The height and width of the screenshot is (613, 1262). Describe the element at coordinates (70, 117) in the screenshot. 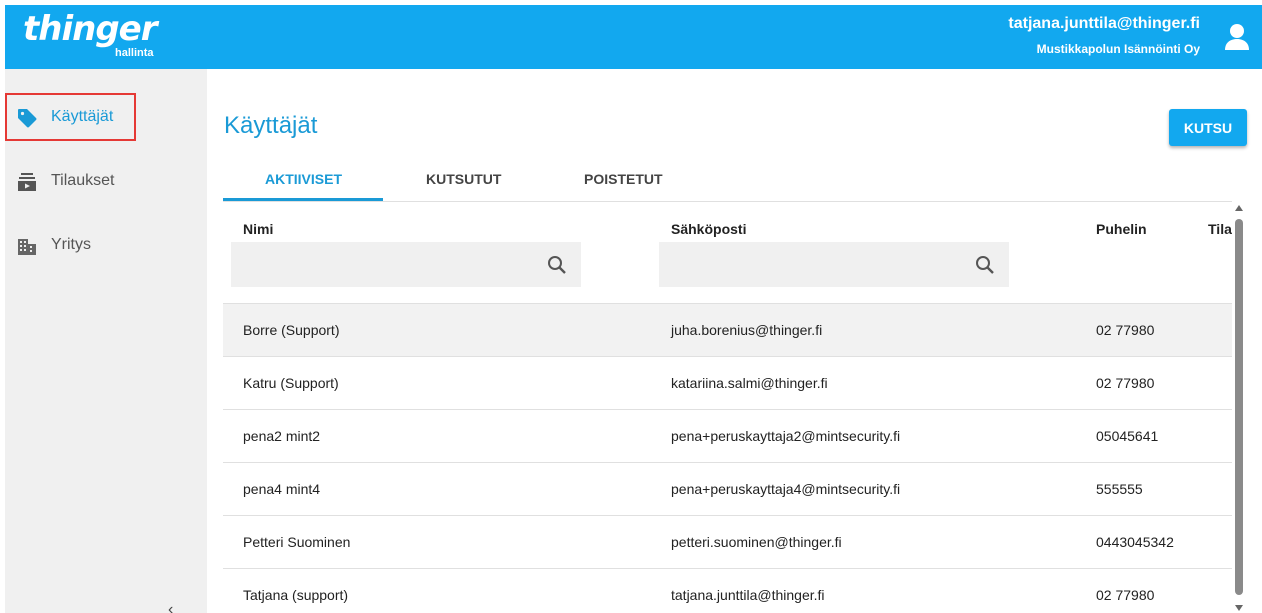

I see `active-item-highlight` at that location.